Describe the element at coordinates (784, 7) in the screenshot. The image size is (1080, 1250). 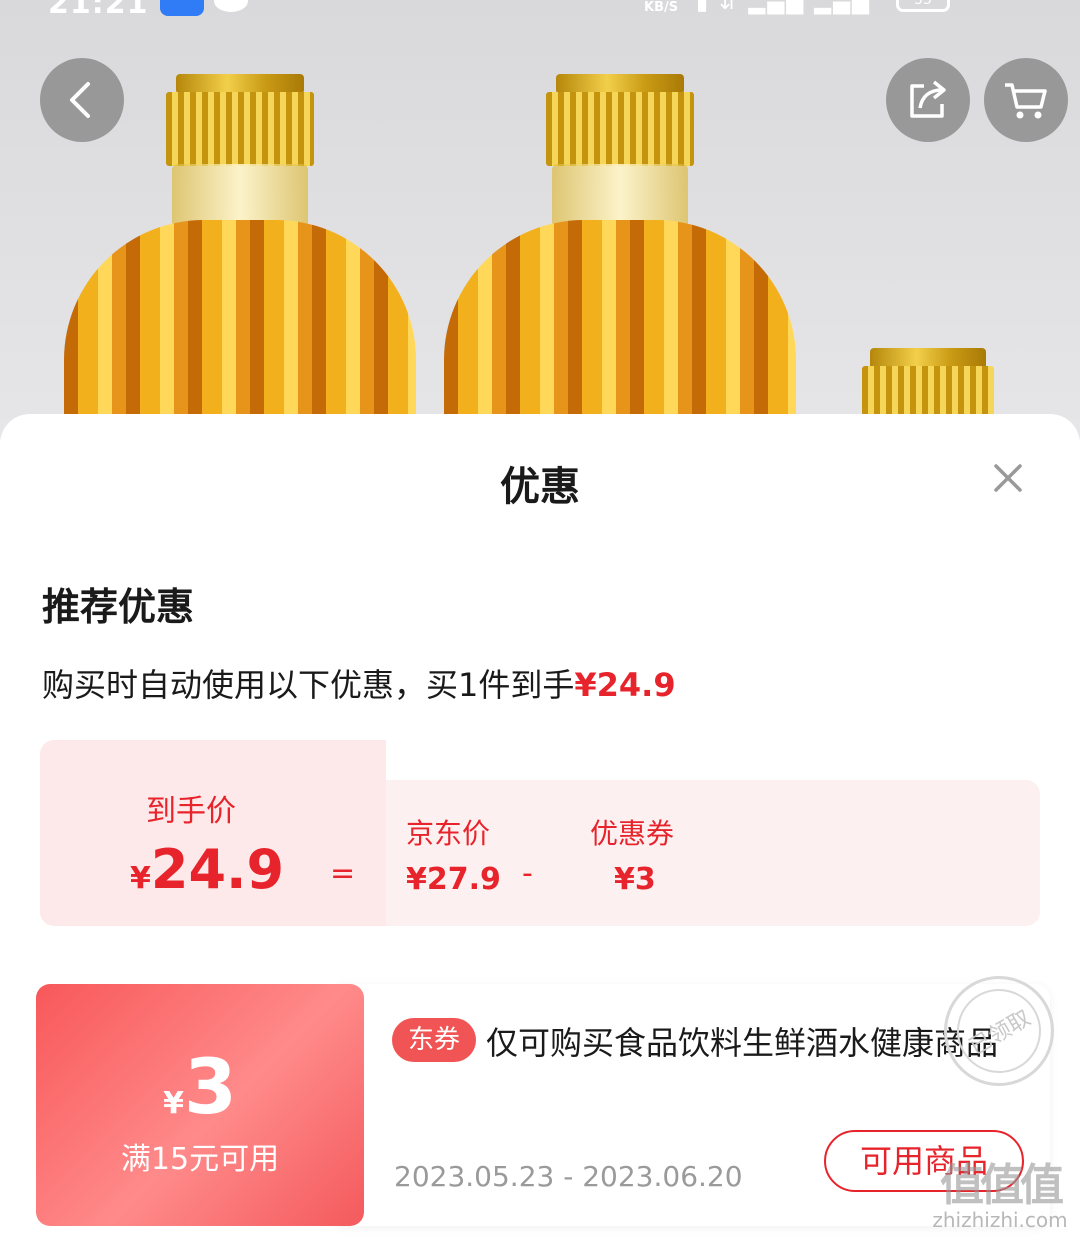
I see `signal-icon: ▮ ⇵ ▂▄▆ ▂▄▆` at that location.